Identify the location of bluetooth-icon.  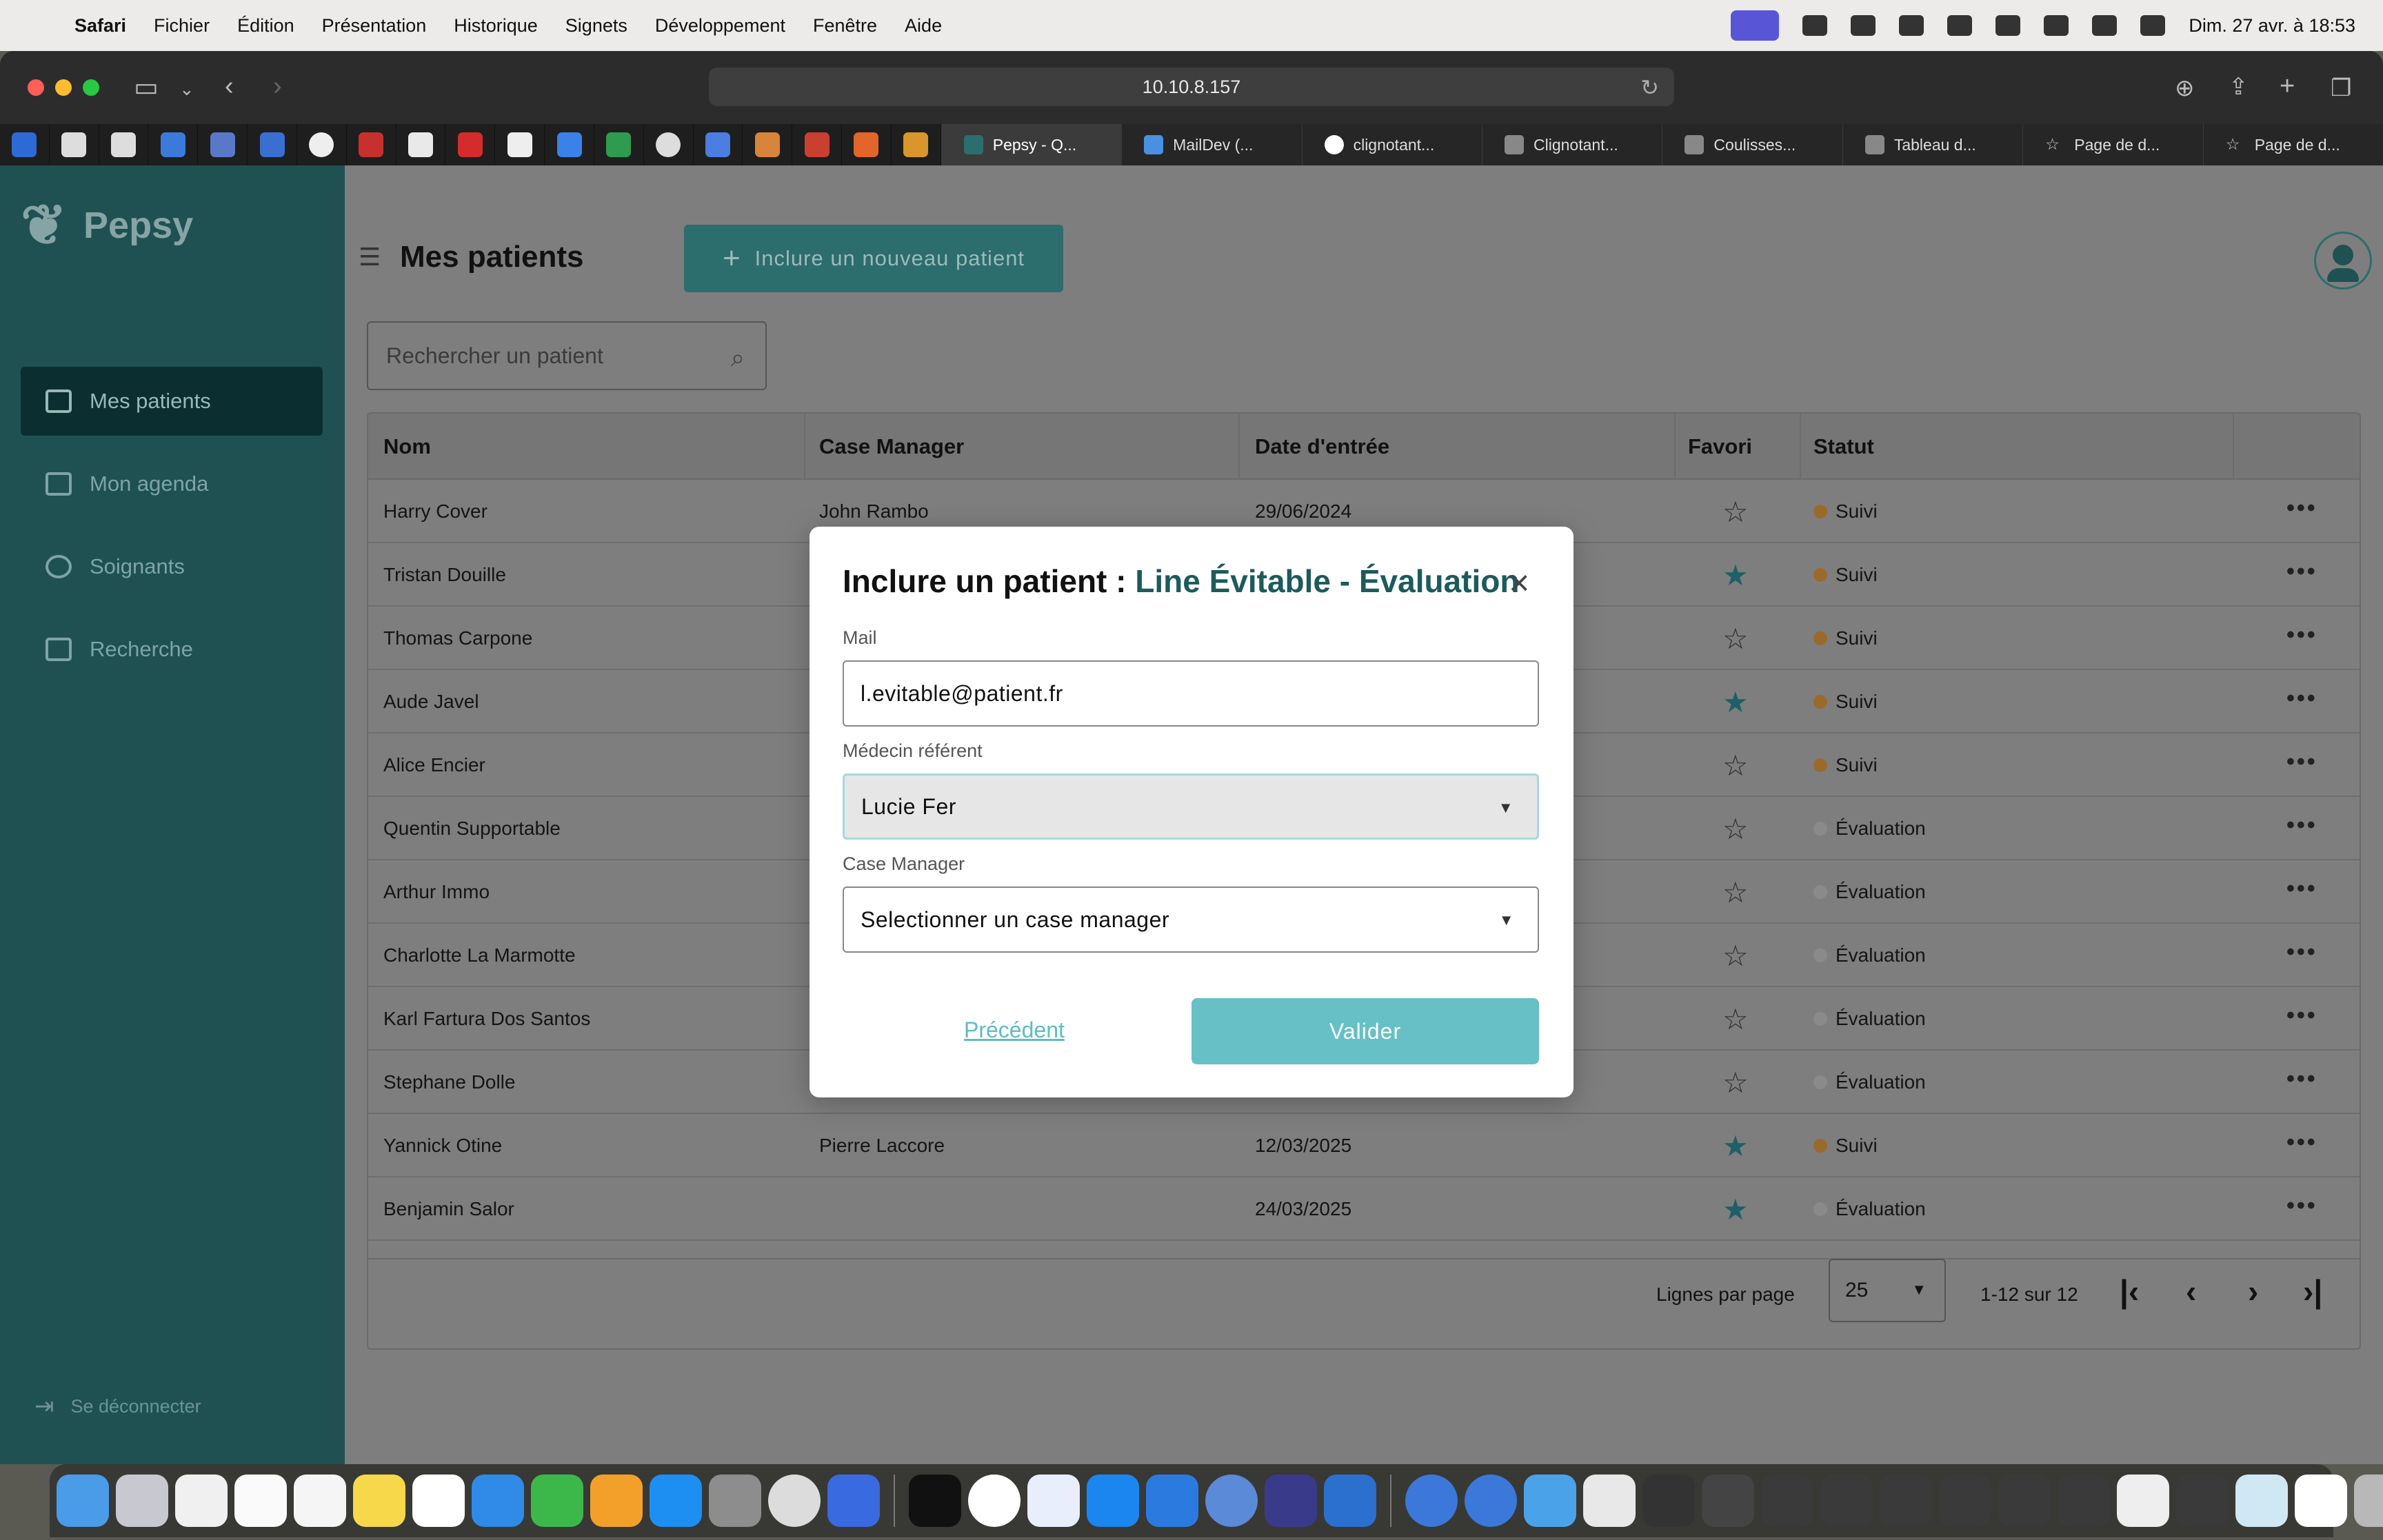
(1960, 26).